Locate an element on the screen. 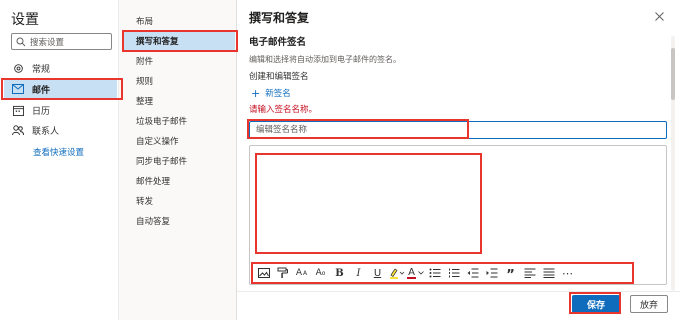 This screenshot has width=680, height=320. page-title: 撰写和答复 is located at coordinates (279, 18).